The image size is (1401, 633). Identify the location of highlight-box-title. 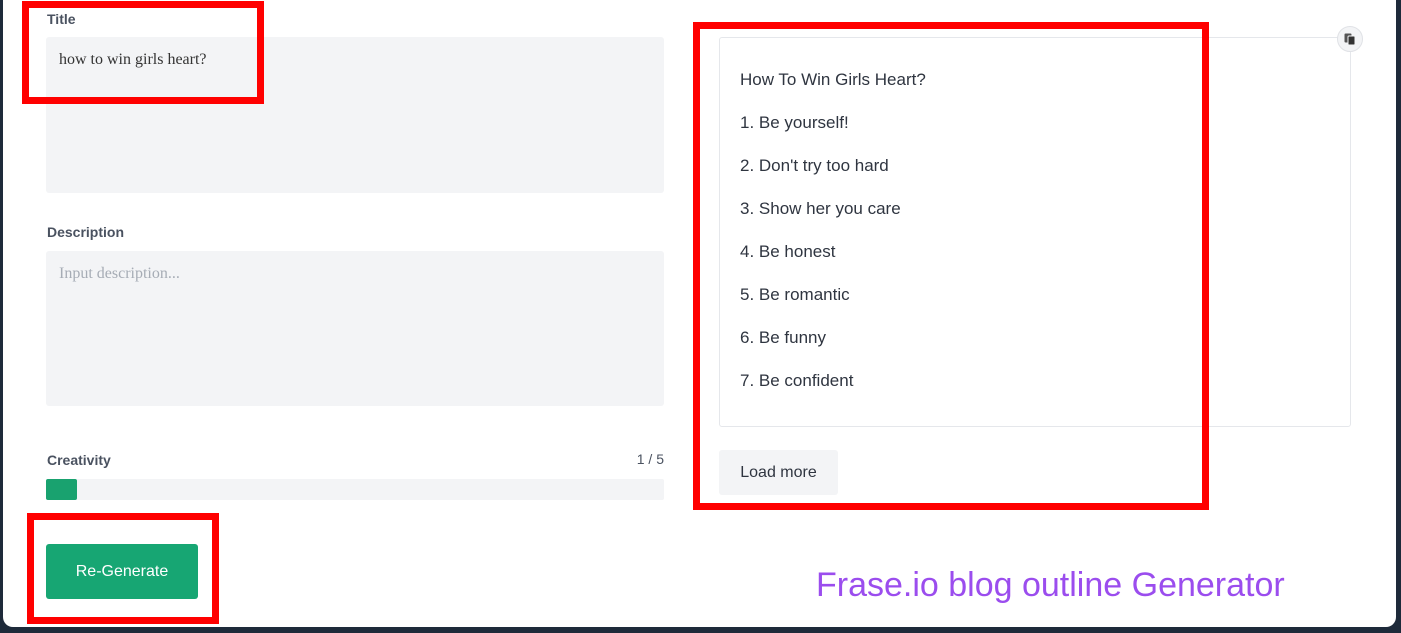
(143, 52).